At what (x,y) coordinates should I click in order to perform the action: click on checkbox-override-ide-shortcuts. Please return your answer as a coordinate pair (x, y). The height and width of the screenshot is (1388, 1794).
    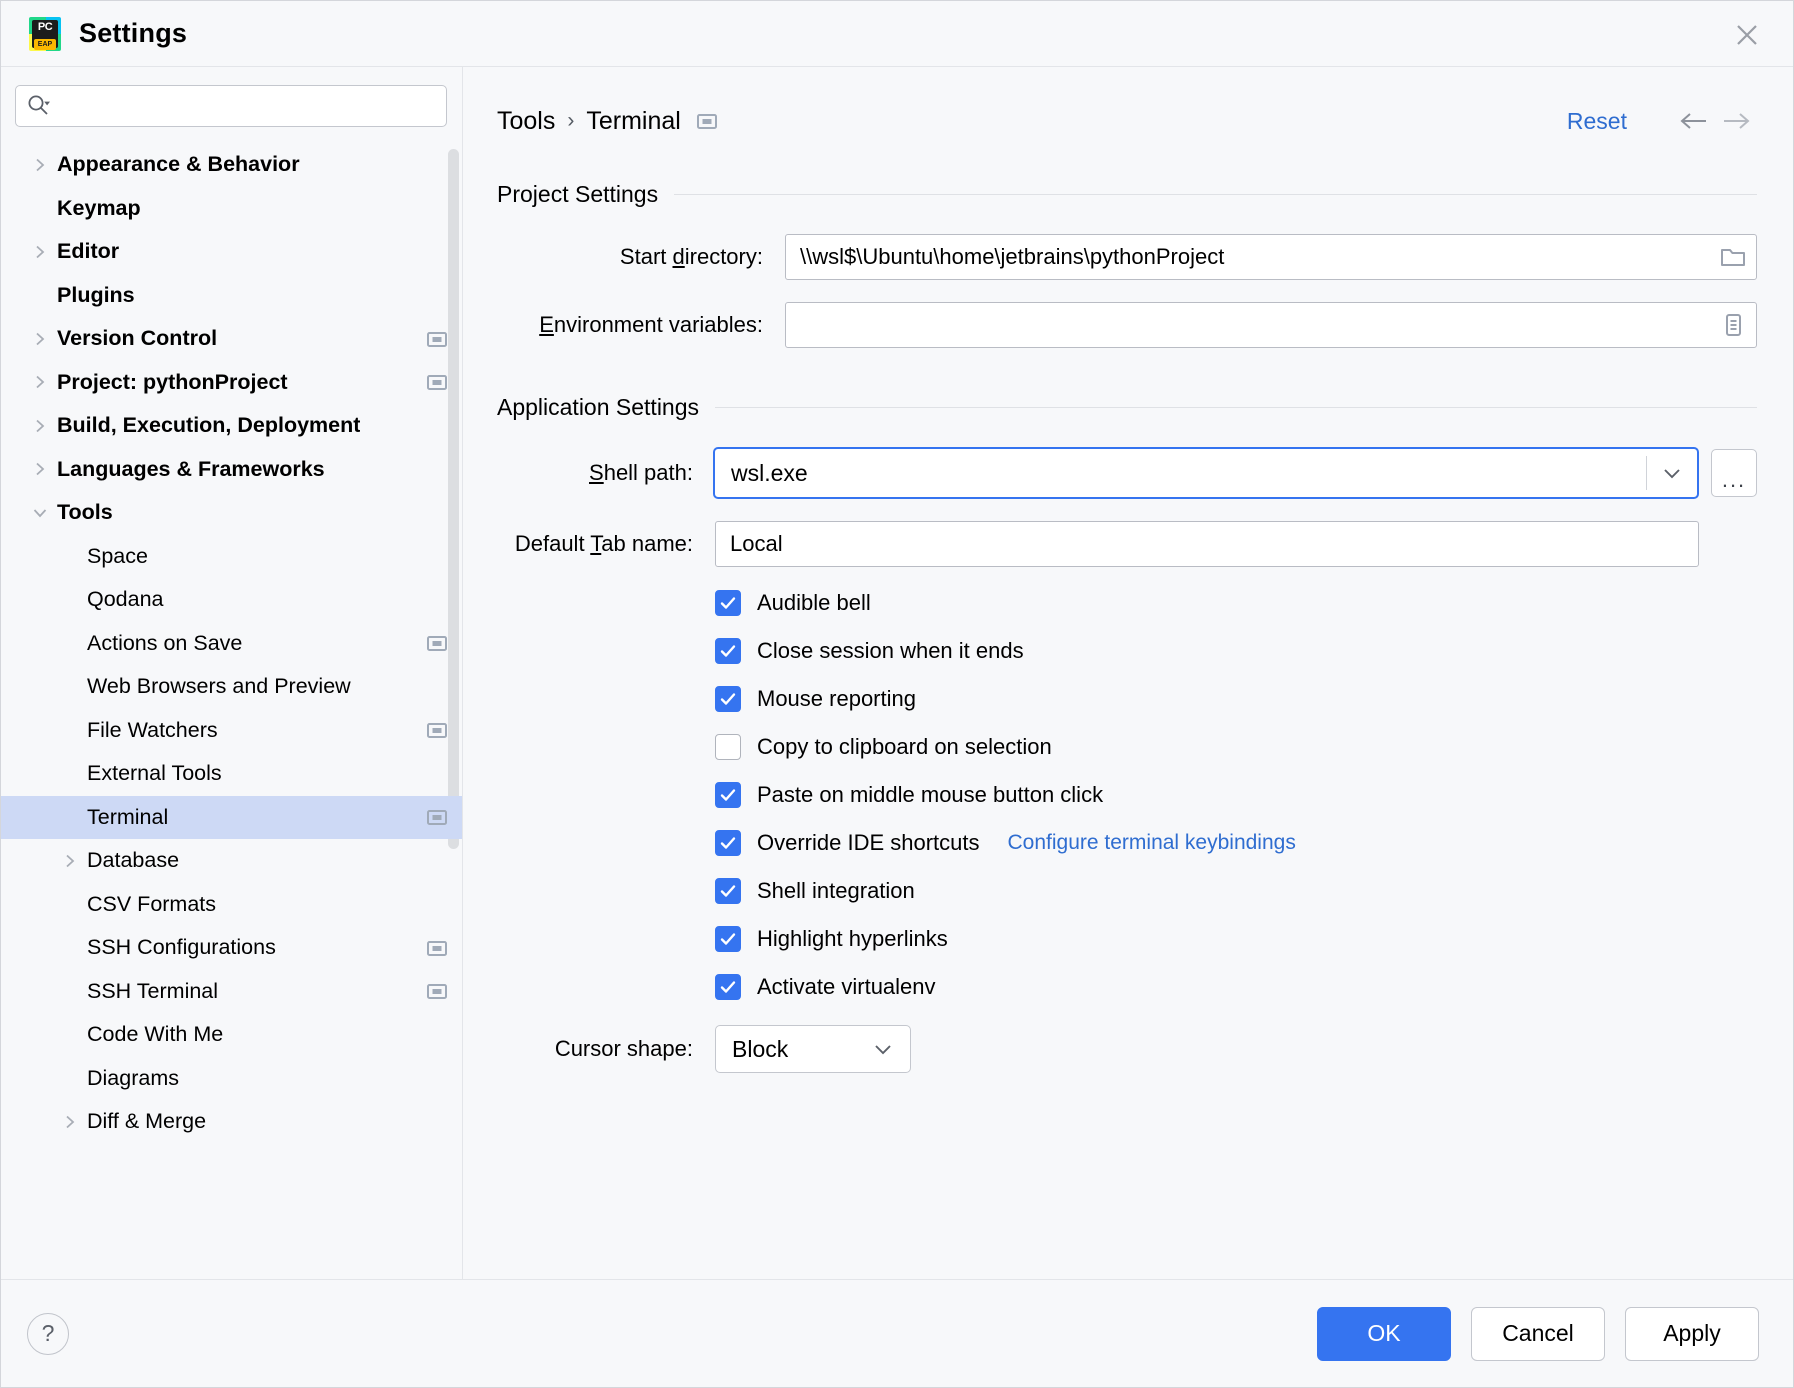
    Looking at the image, I should click on (728, 843).